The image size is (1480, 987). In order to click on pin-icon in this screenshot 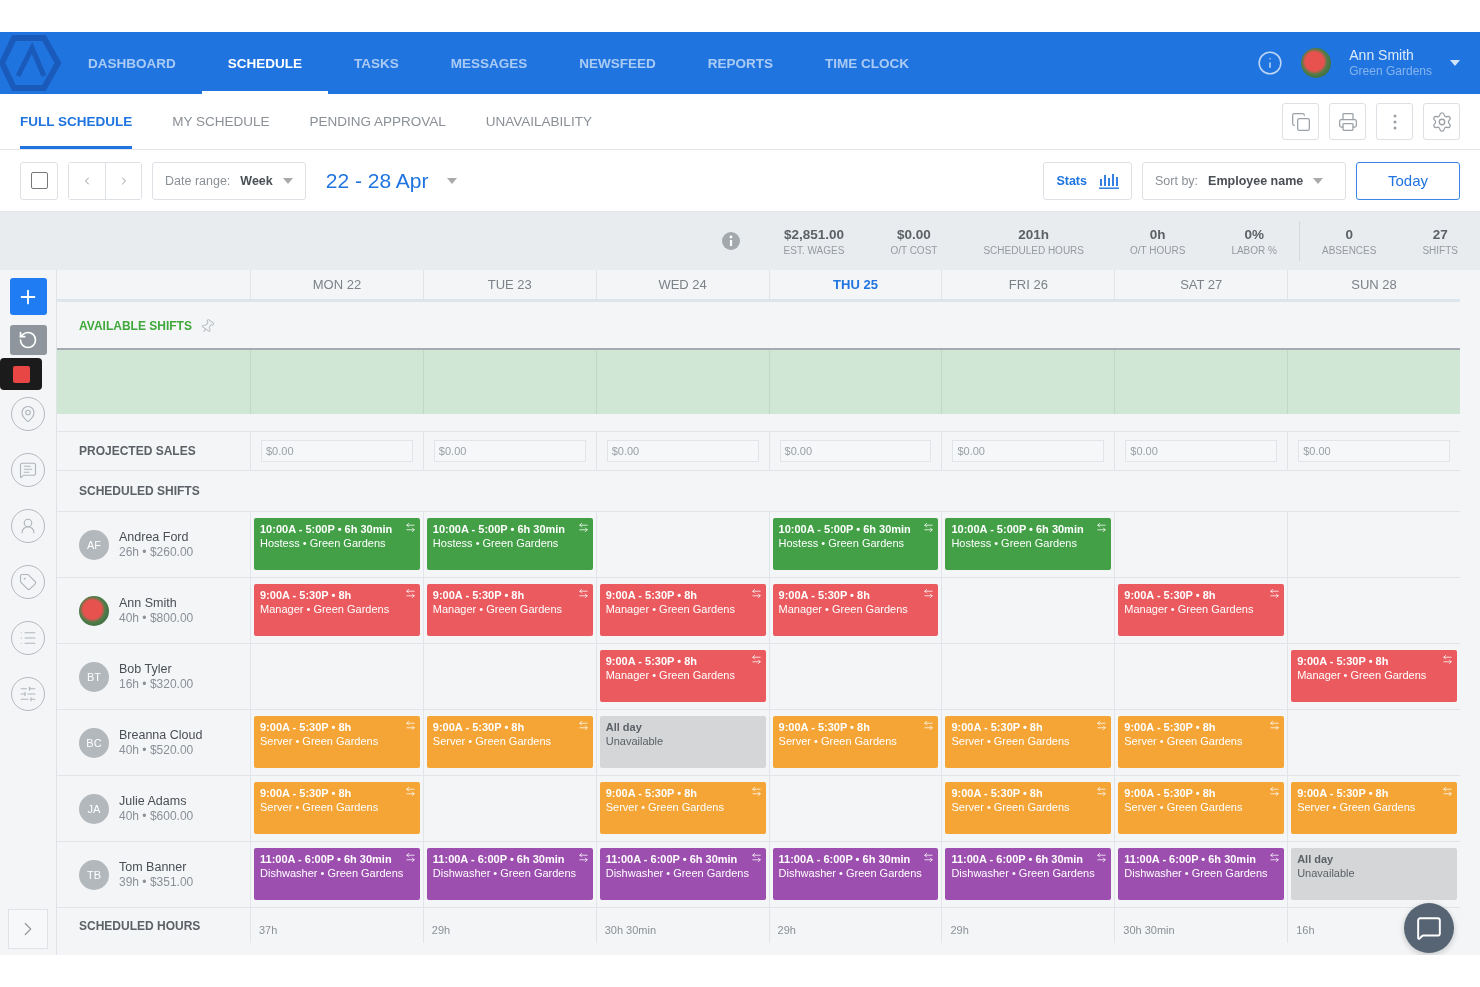, I will do `click(207, 326)`.